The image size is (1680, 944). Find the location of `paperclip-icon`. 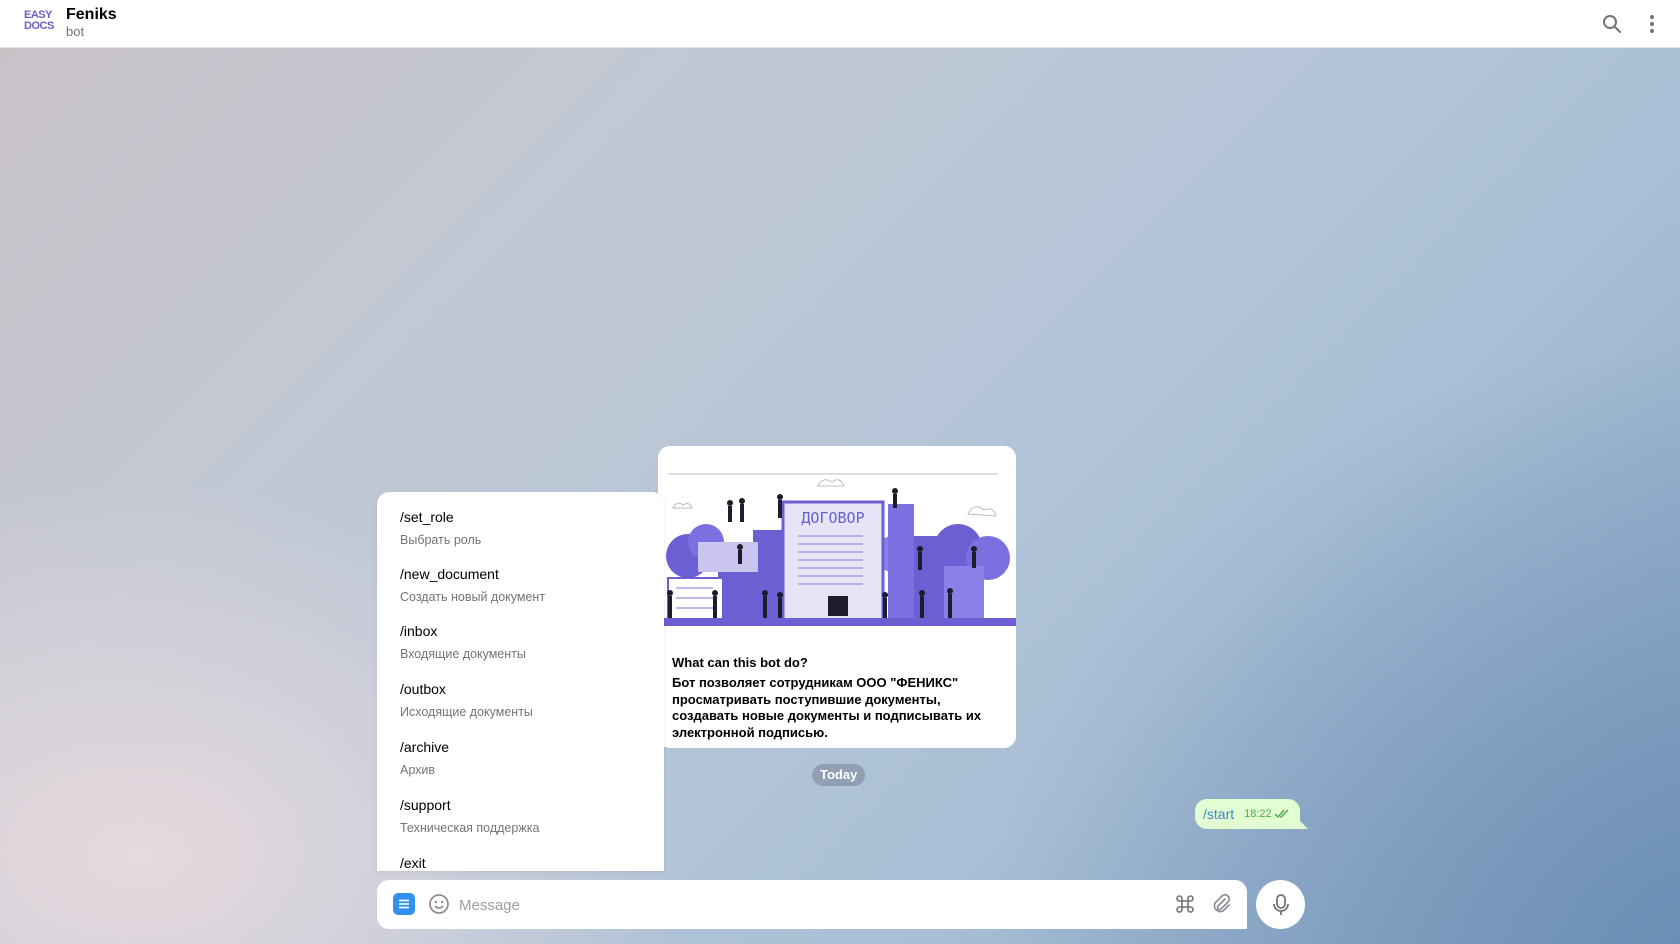

paperclip-icon is located at coordinates (1221, 904).